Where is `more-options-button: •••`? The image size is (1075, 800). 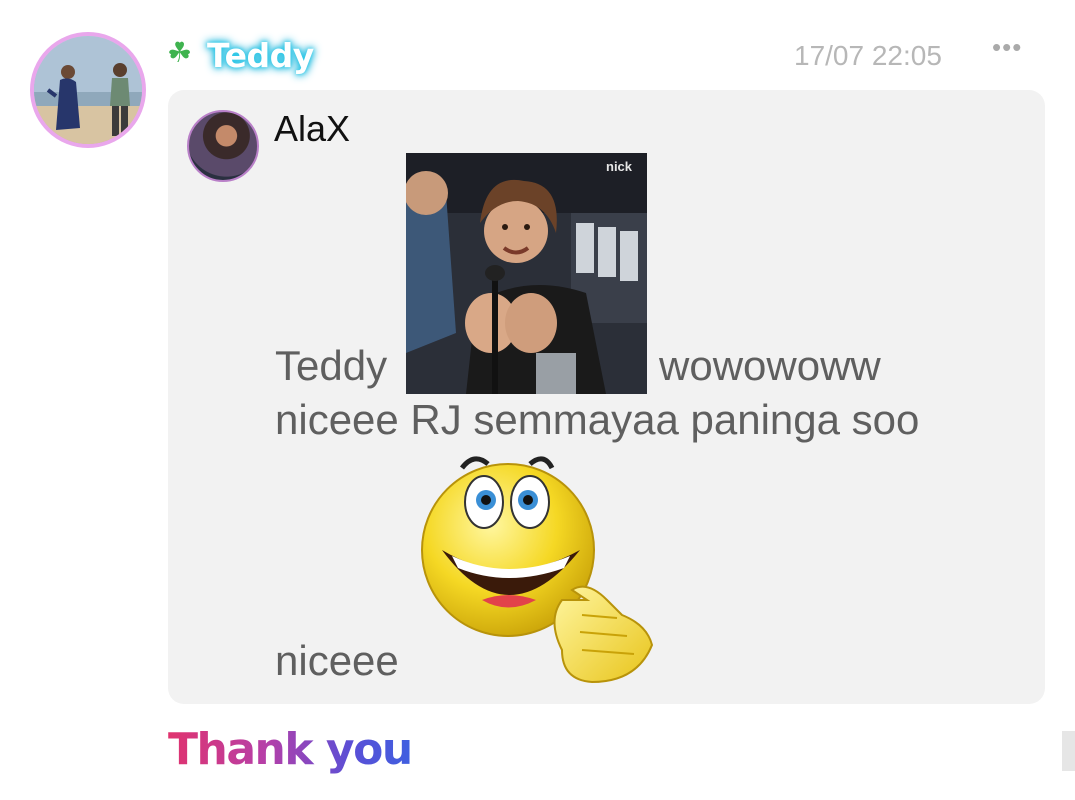
more-options-button: ••• is located at coordinates (1007, 47).